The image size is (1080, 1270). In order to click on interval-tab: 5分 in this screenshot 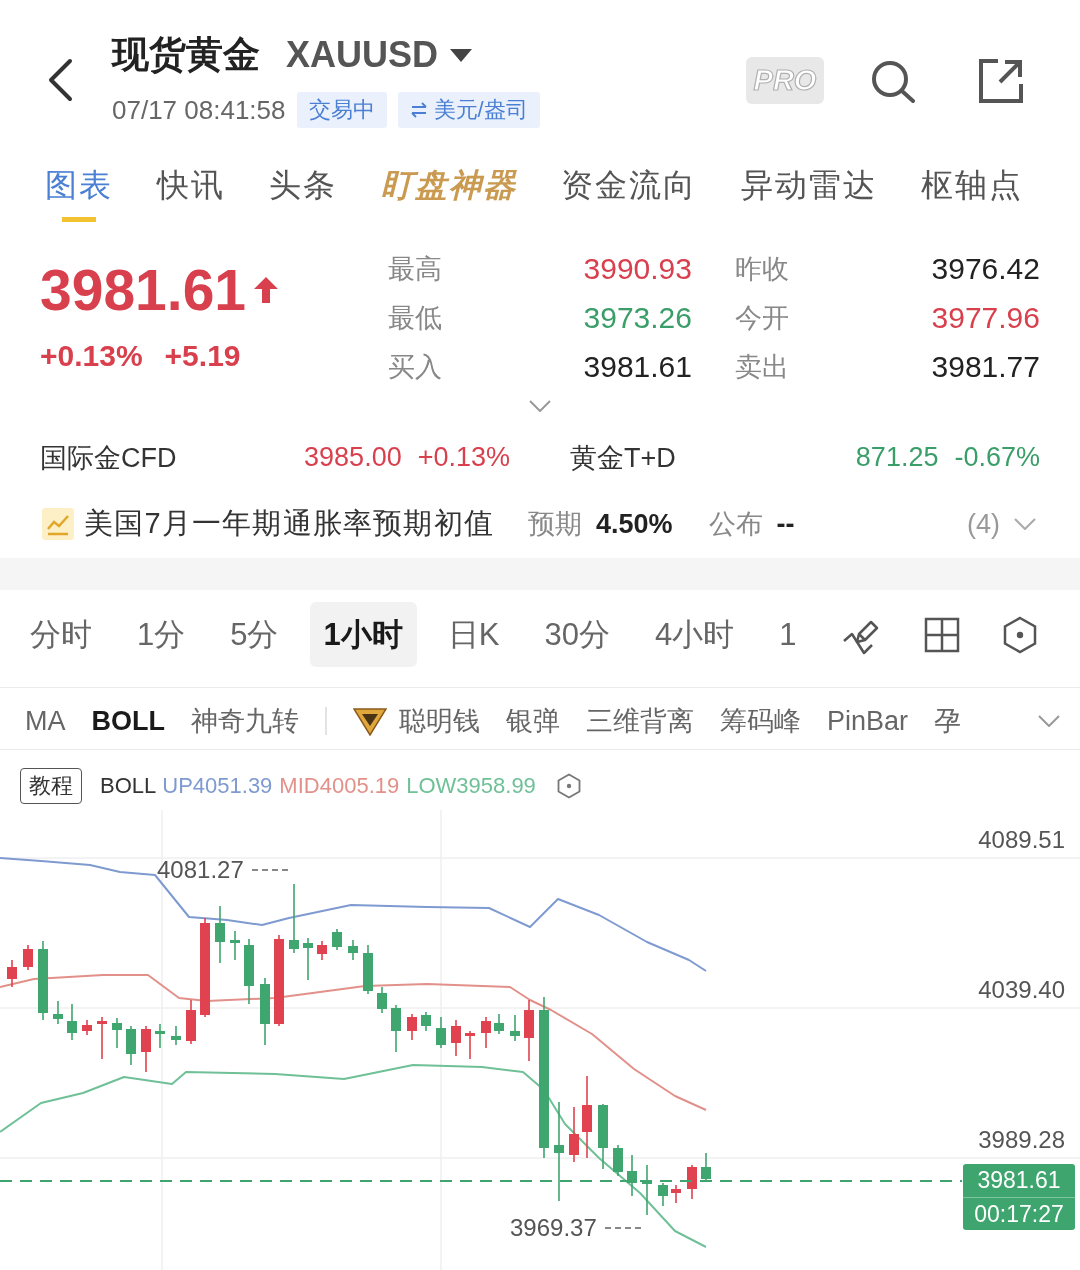, I will do `click(254, 634)`.